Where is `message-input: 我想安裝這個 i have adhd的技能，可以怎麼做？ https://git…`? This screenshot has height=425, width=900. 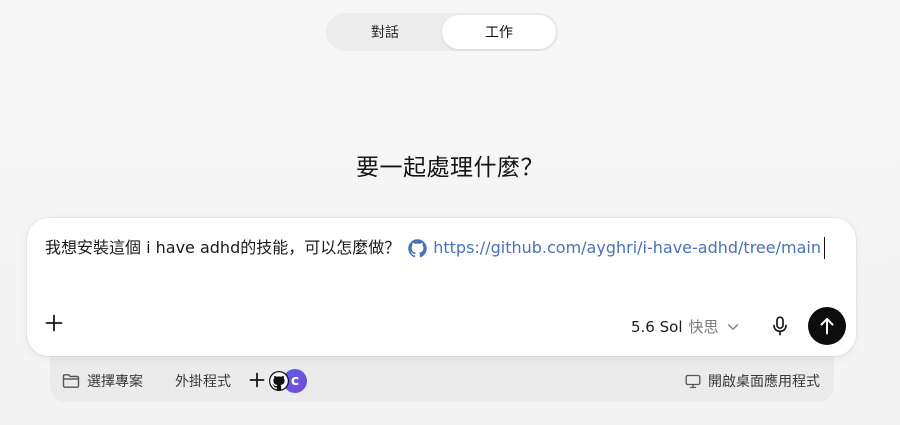 message-input: 我想安裝這個 i have adhd的技能，可以怎麼做？ https://git… is located at coordinates (435, 248).